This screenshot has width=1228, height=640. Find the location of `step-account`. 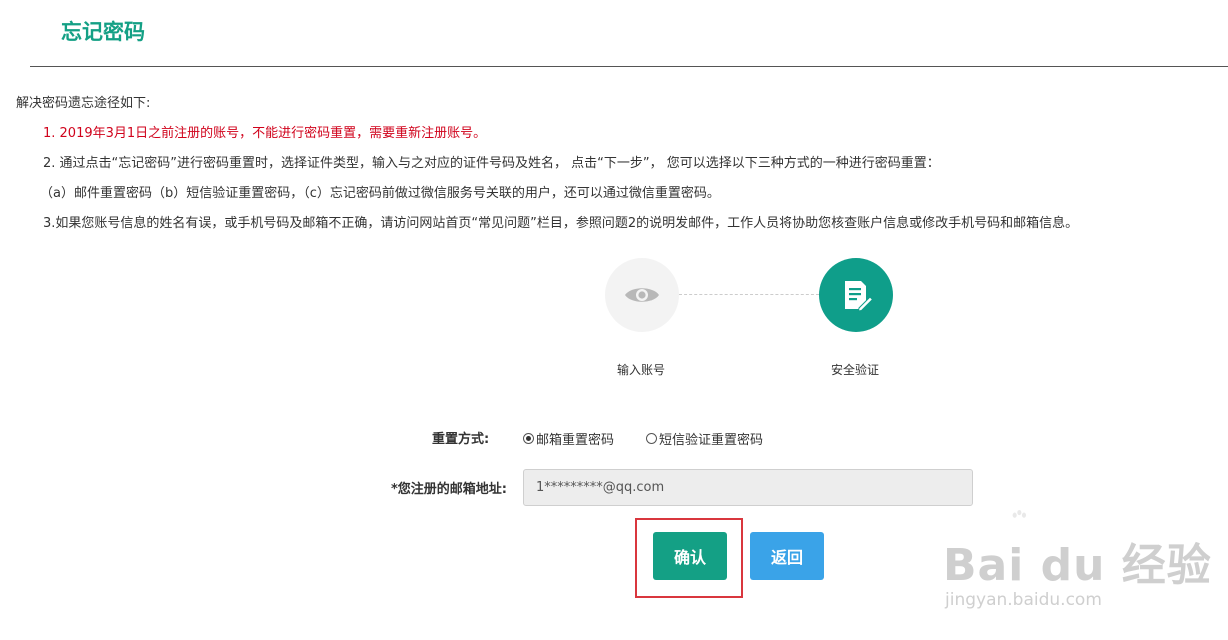

step-account is located at coordinates (642, 295).